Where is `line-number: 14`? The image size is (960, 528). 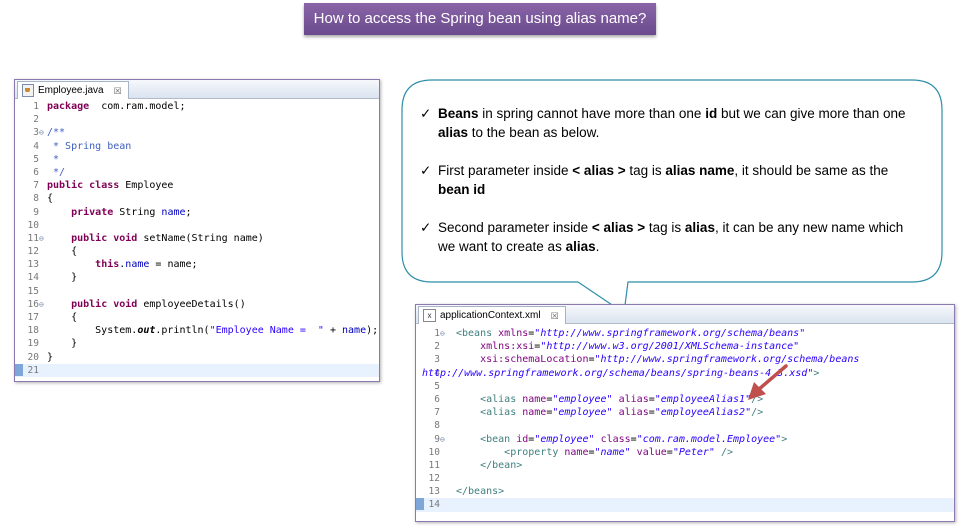 line-number: 14 is located at coordinates (434, 505).